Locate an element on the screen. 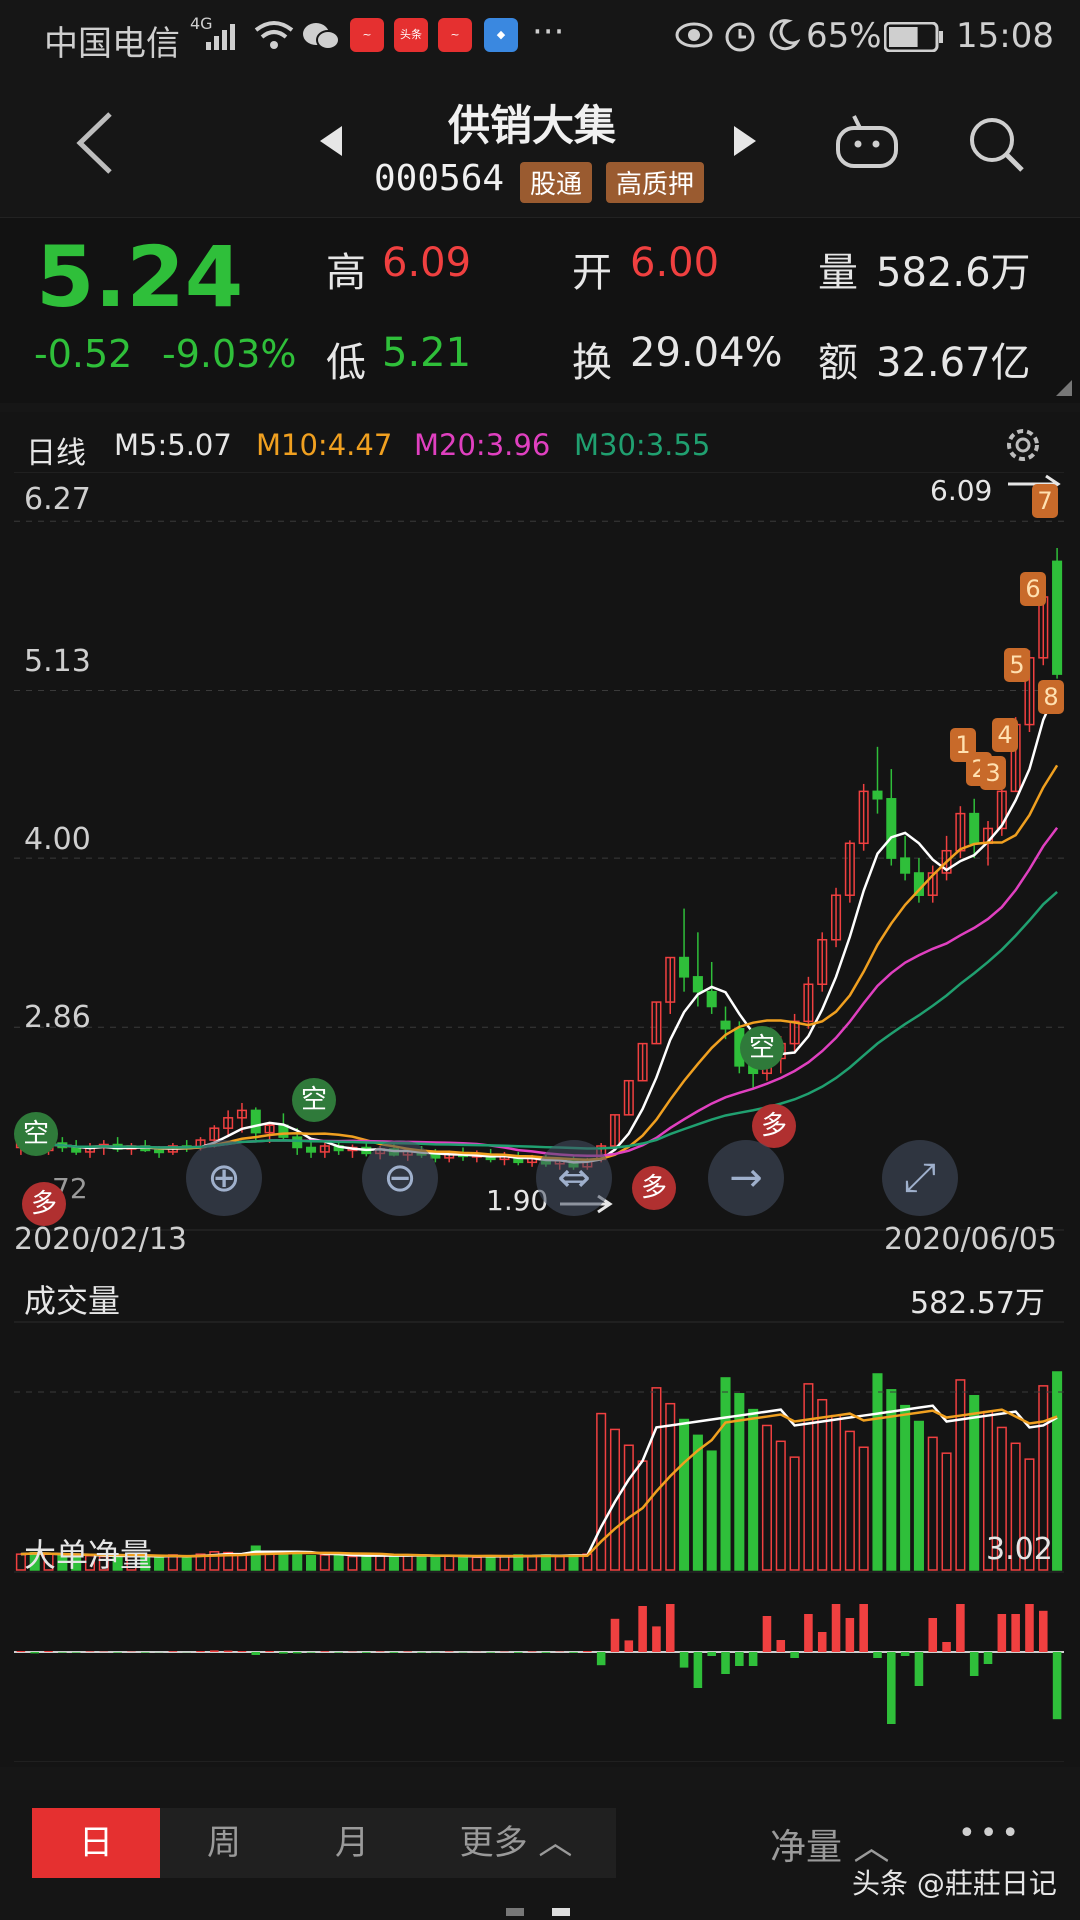  pledge-tag: 高质押 is located at coordinates (655, 182).